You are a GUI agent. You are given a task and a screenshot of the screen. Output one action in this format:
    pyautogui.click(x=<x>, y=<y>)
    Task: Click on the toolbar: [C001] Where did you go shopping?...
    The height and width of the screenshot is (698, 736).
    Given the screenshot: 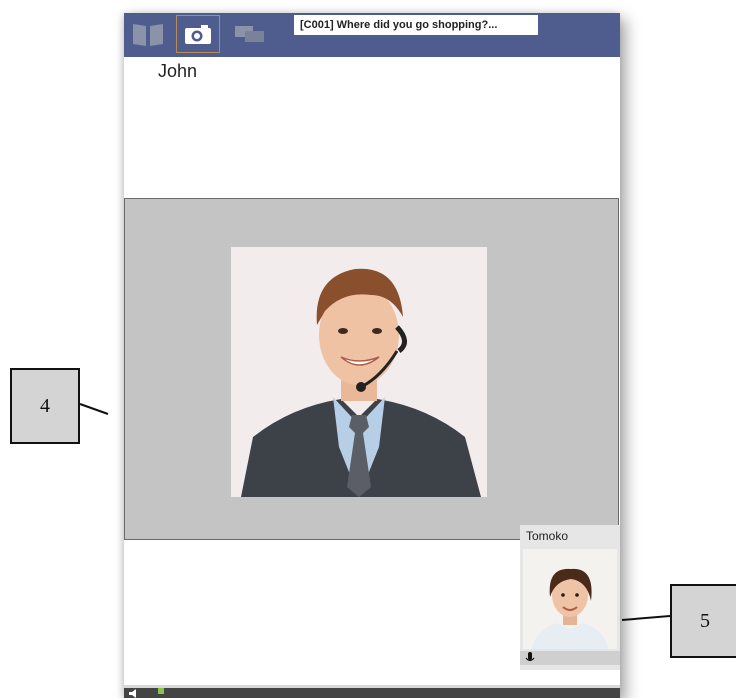 What is the action you would take?
    pyautogui.click(x=372, y=35)
    